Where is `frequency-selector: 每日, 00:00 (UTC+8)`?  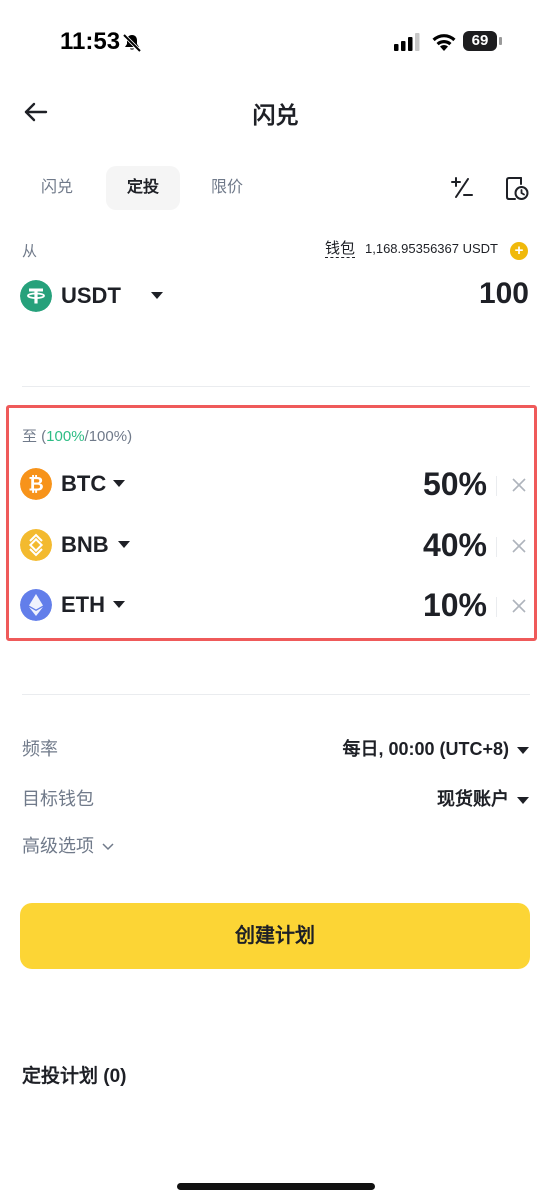 frequency-selector: 每日, 00:00 (UTC+8) is located at coordinates (435, 748).